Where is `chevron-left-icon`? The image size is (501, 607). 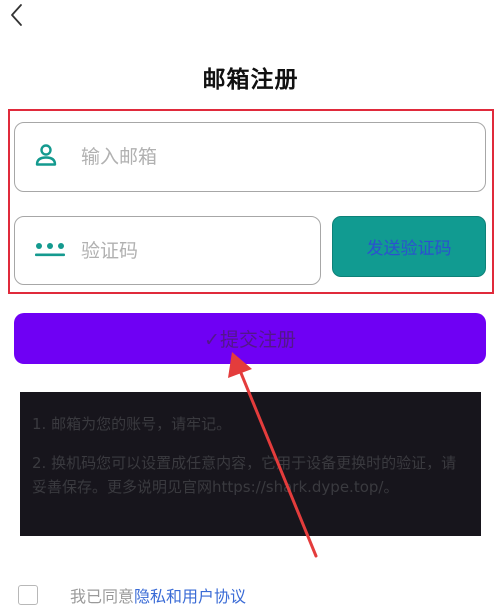 chevron-left-icon is located at coordinates (16, 15).